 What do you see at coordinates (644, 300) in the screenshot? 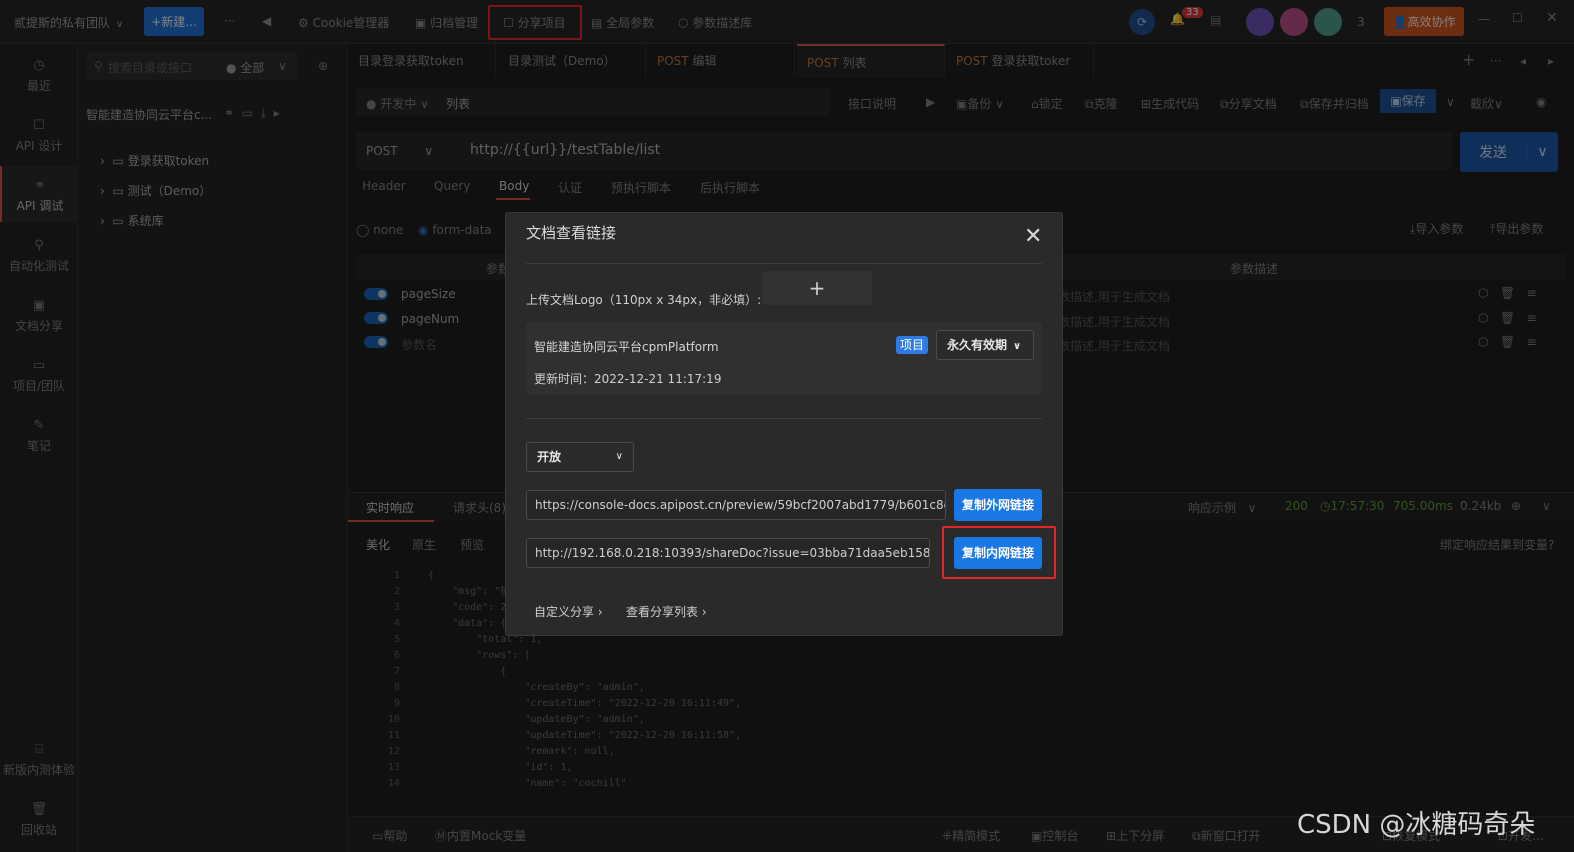
I see `logo-label: 上传文档Logo（110px x 34px，非必填）:` at bounding box center [644, 300].